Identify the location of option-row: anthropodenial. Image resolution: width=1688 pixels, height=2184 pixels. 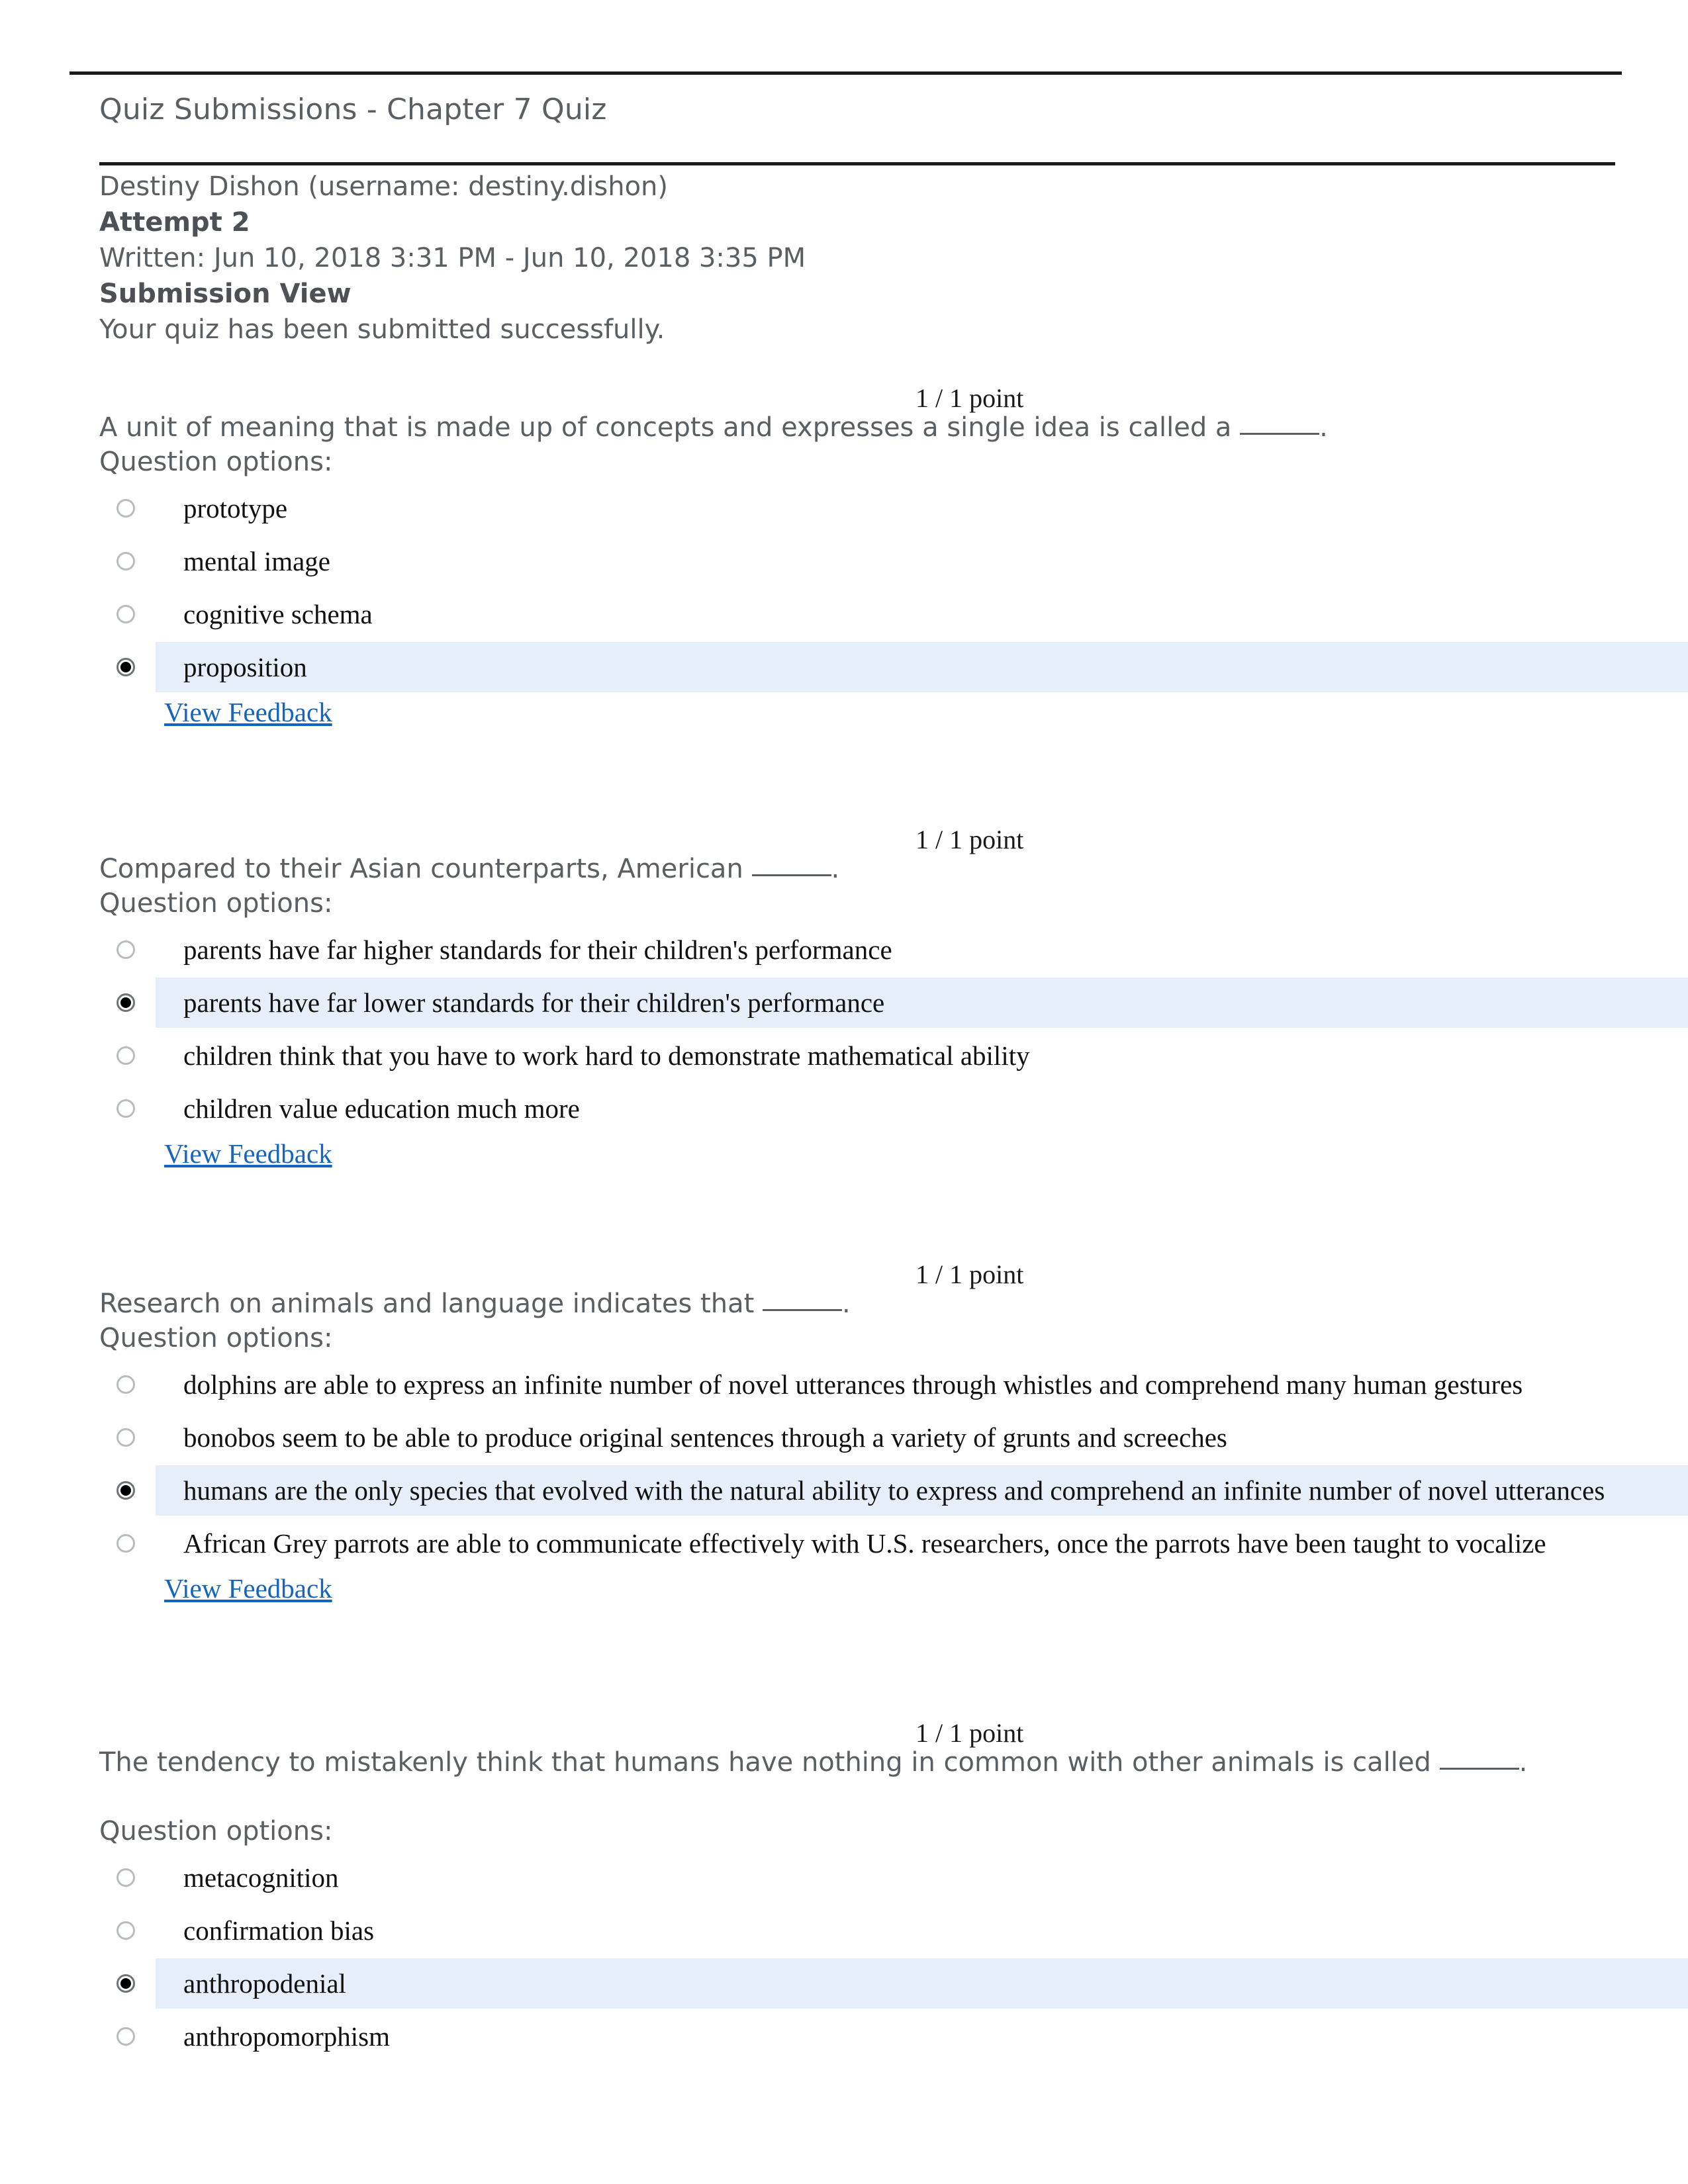
(892, 1983).